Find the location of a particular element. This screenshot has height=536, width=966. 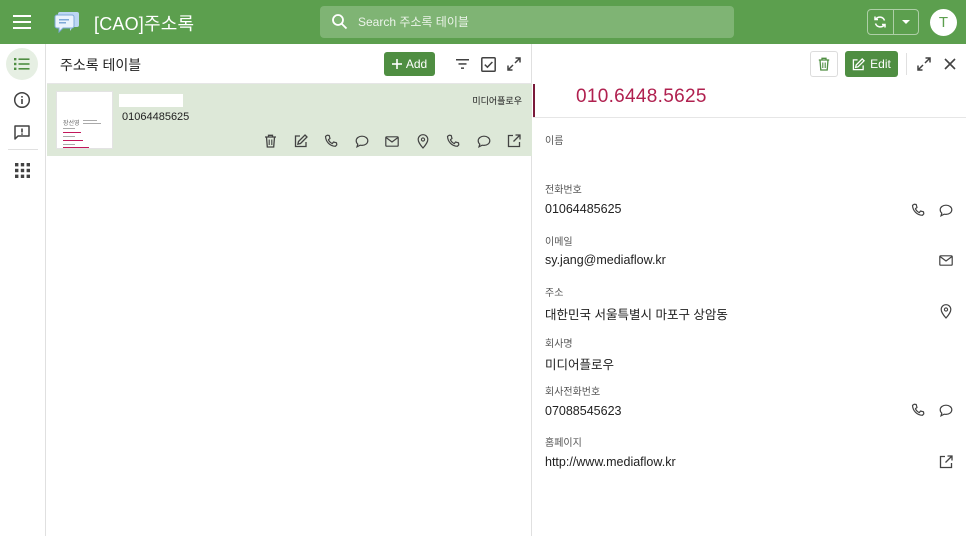

menu-button is located at coordinates (22, 22).